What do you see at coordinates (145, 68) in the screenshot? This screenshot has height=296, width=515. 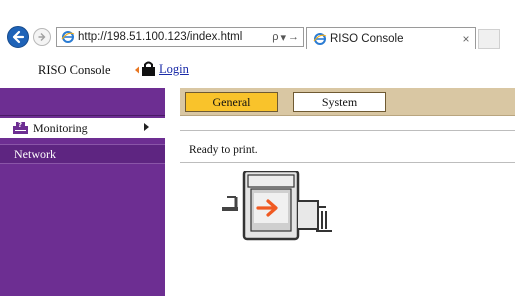 I see `lock-icon` at bounding box center [145, 68].